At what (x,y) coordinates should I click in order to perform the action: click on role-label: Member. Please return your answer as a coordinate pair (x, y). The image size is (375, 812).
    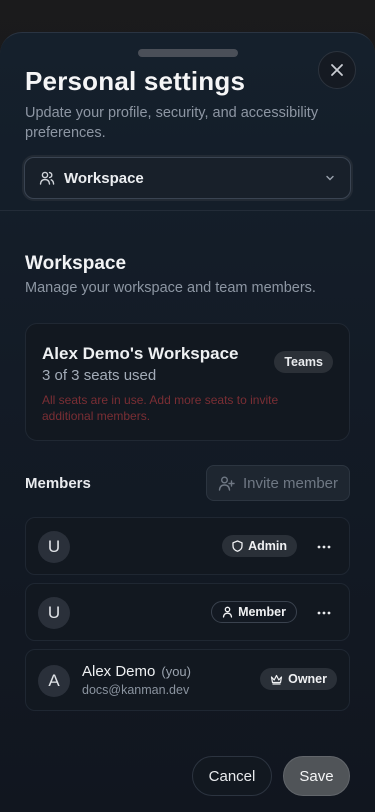
    Looking at the image, I should click on (262, 612).